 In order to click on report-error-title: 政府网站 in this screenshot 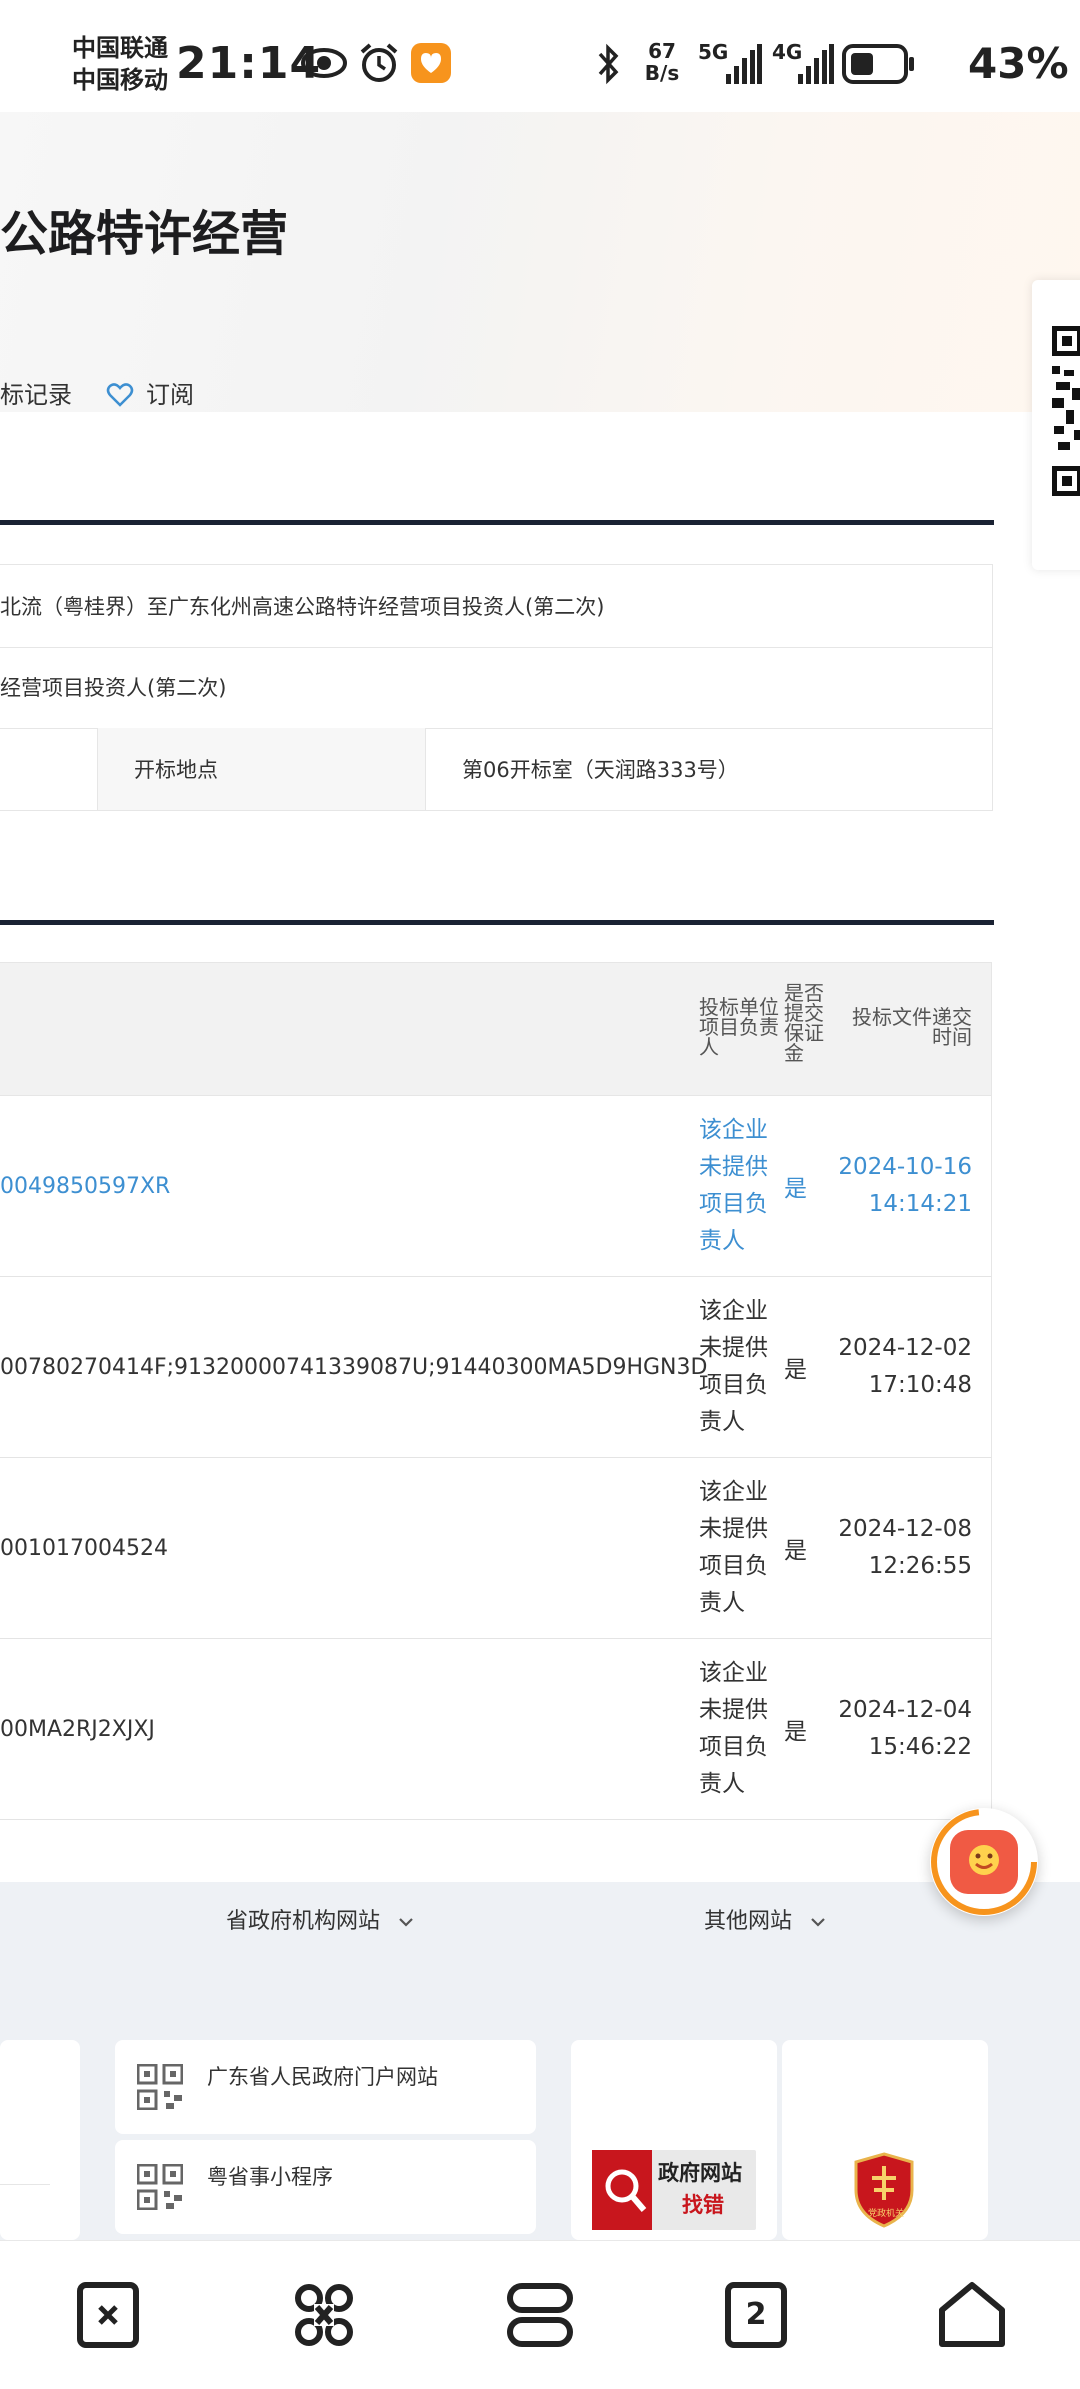, I will do `click(700, 2173)`.